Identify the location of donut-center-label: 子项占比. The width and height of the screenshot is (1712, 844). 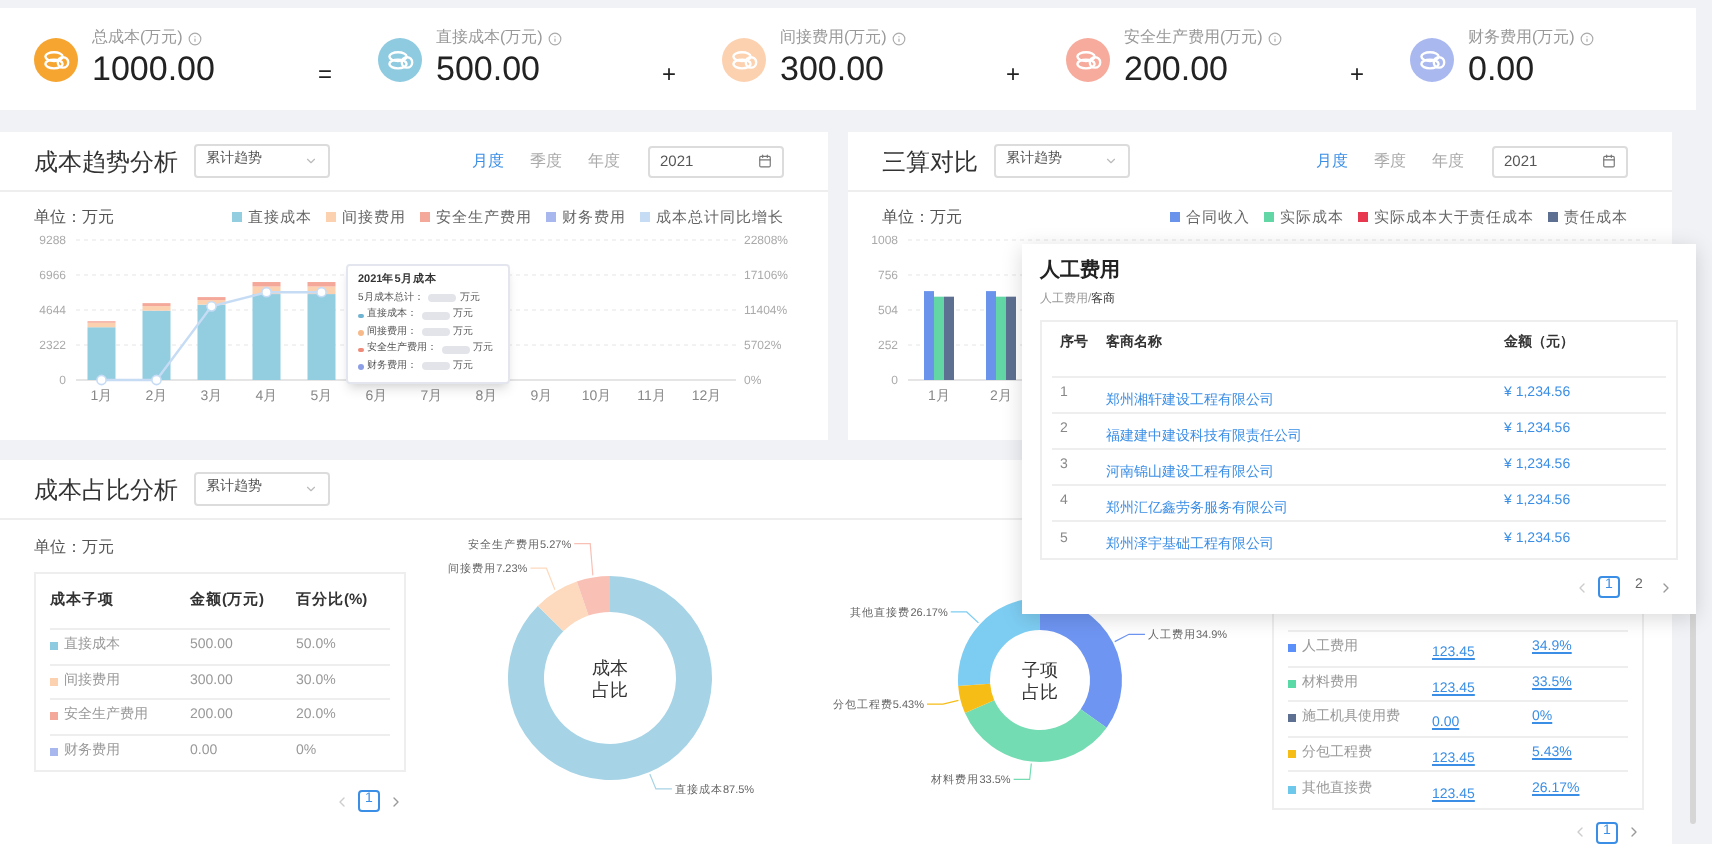
(1040, 681).